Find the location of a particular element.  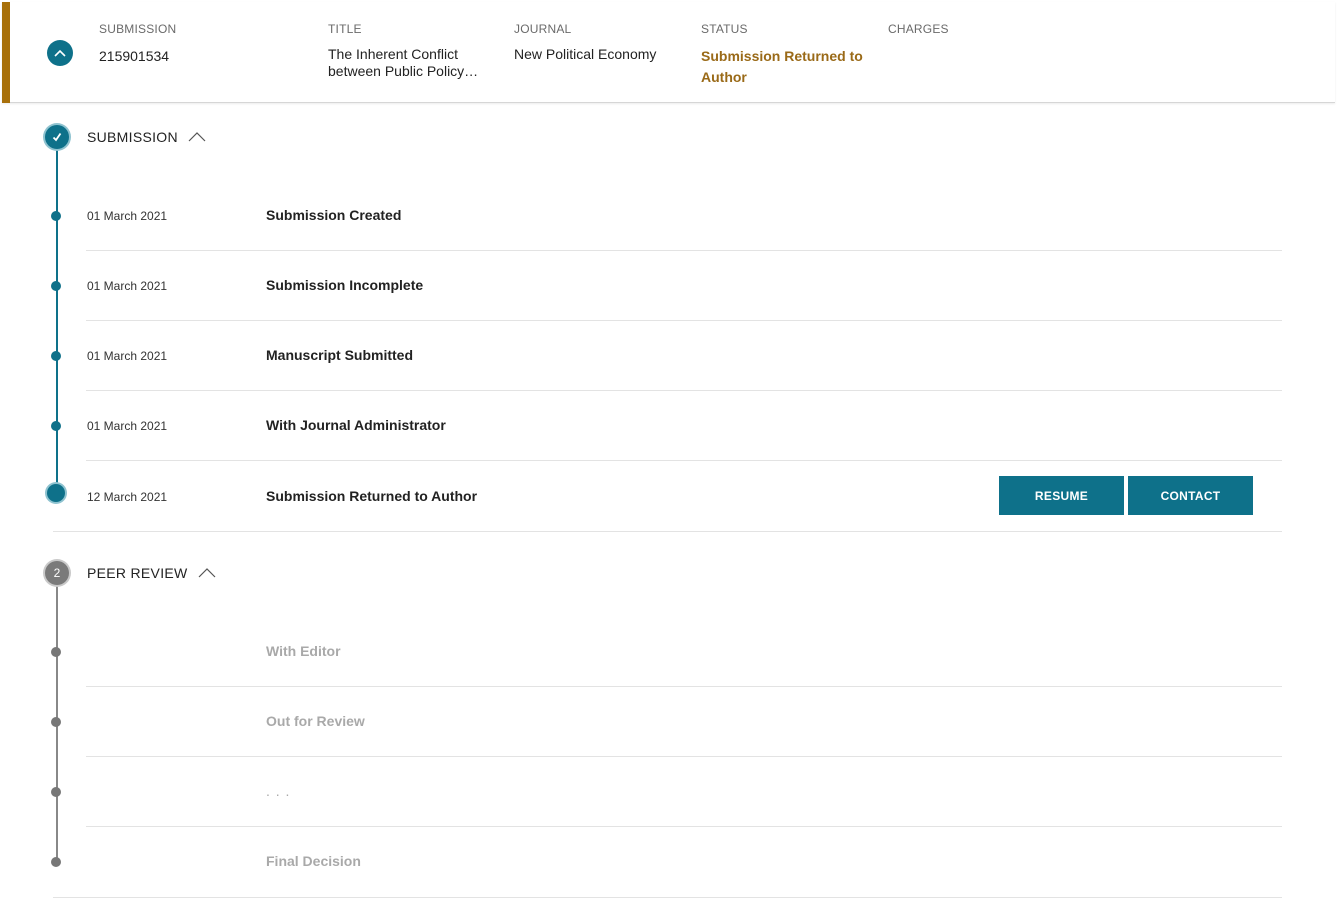

charges-label: CHARGES is located at coordinates (918, 29).